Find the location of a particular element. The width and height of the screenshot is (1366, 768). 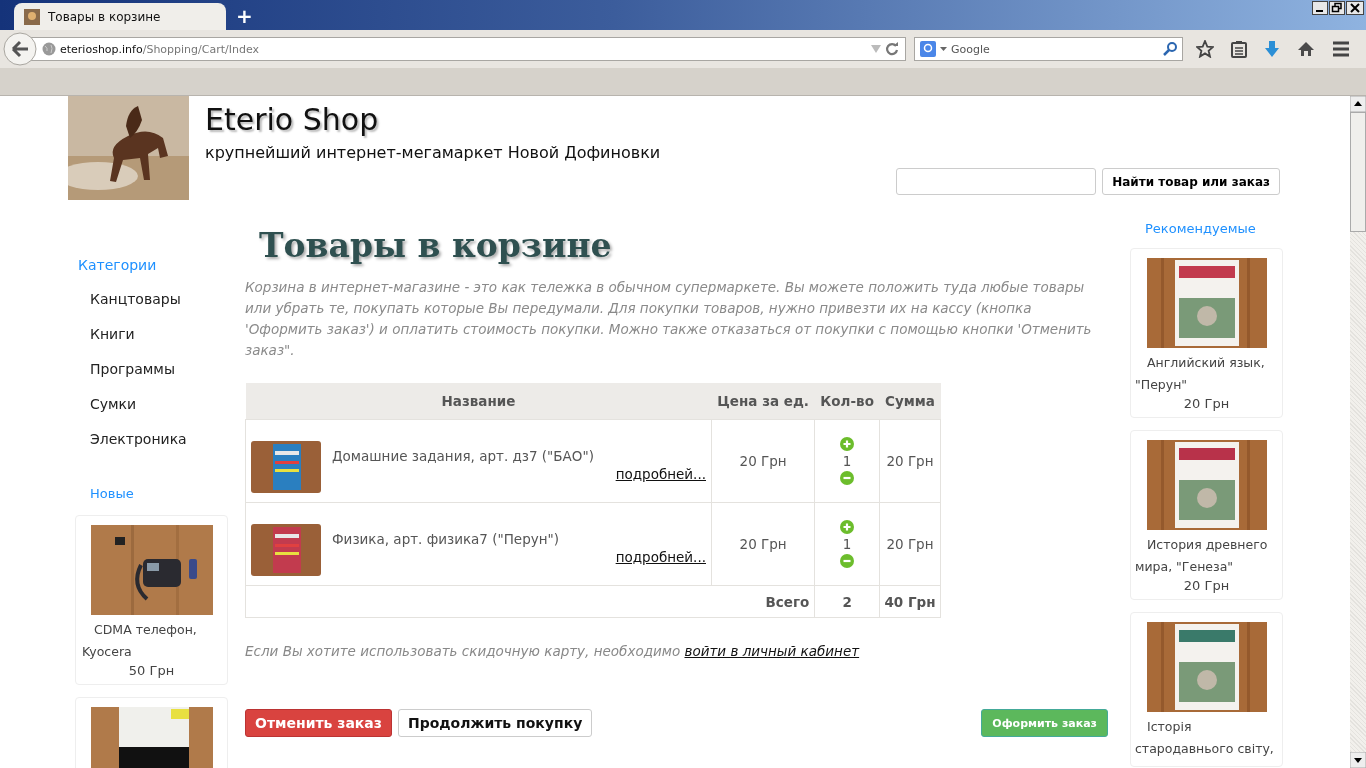

menu-icon is located at coordinates (1341, 49).